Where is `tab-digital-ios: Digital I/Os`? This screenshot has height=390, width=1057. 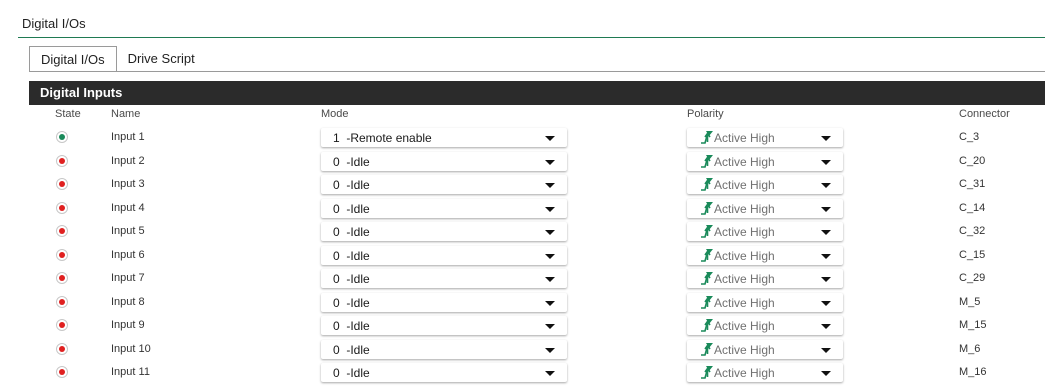
tab-digital-ios: Digital I/Os is located at coordinates (73, 59).